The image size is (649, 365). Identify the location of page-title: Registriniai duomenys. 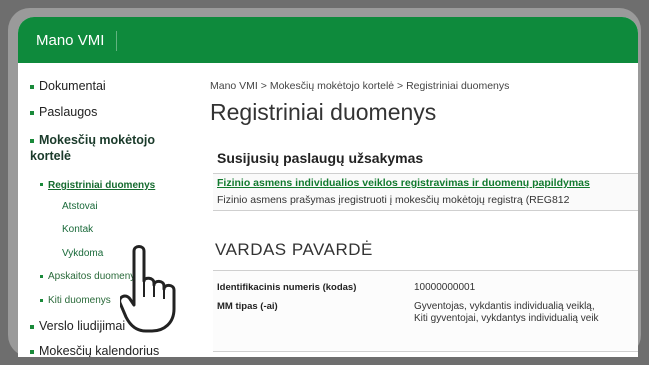
(323, 112).